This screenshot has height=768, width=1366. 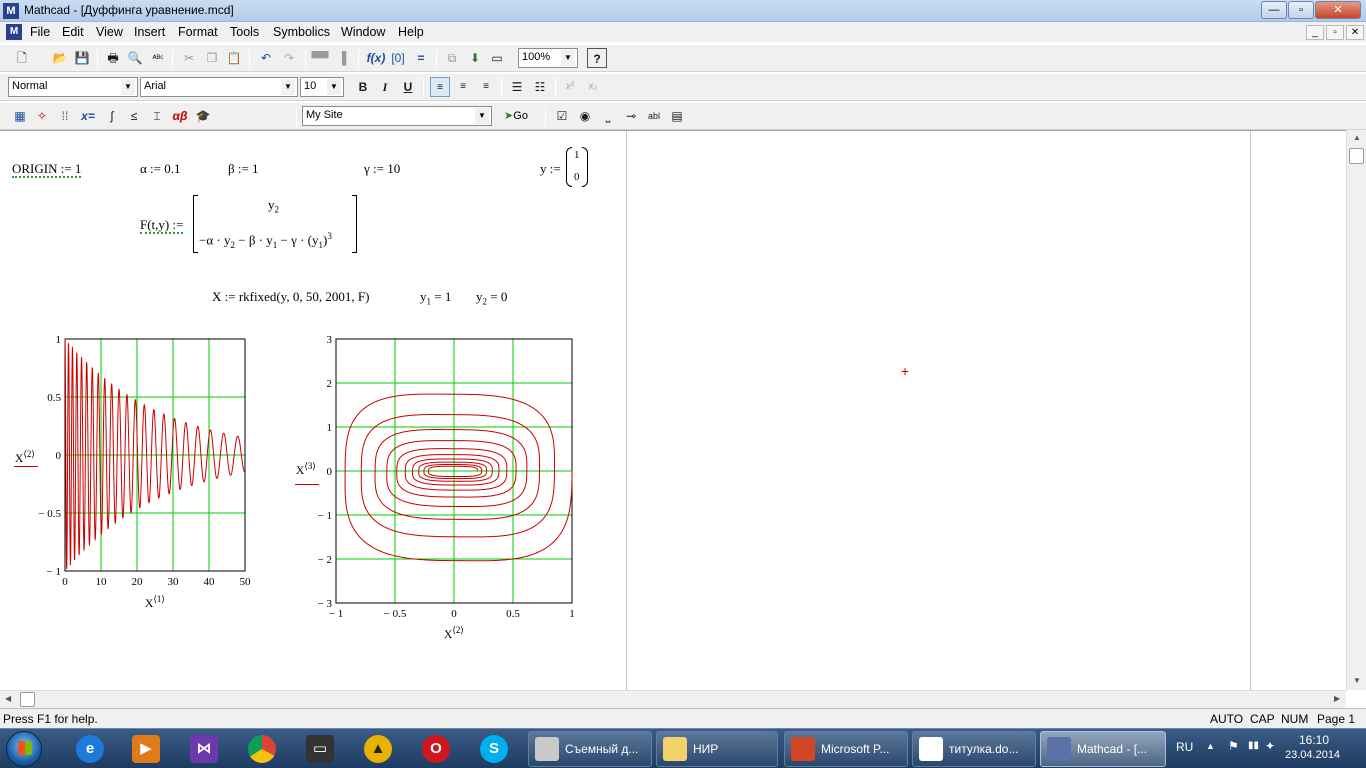 I want to click on F-function-name: F(t,y) :=, so click(x=162, y=225).